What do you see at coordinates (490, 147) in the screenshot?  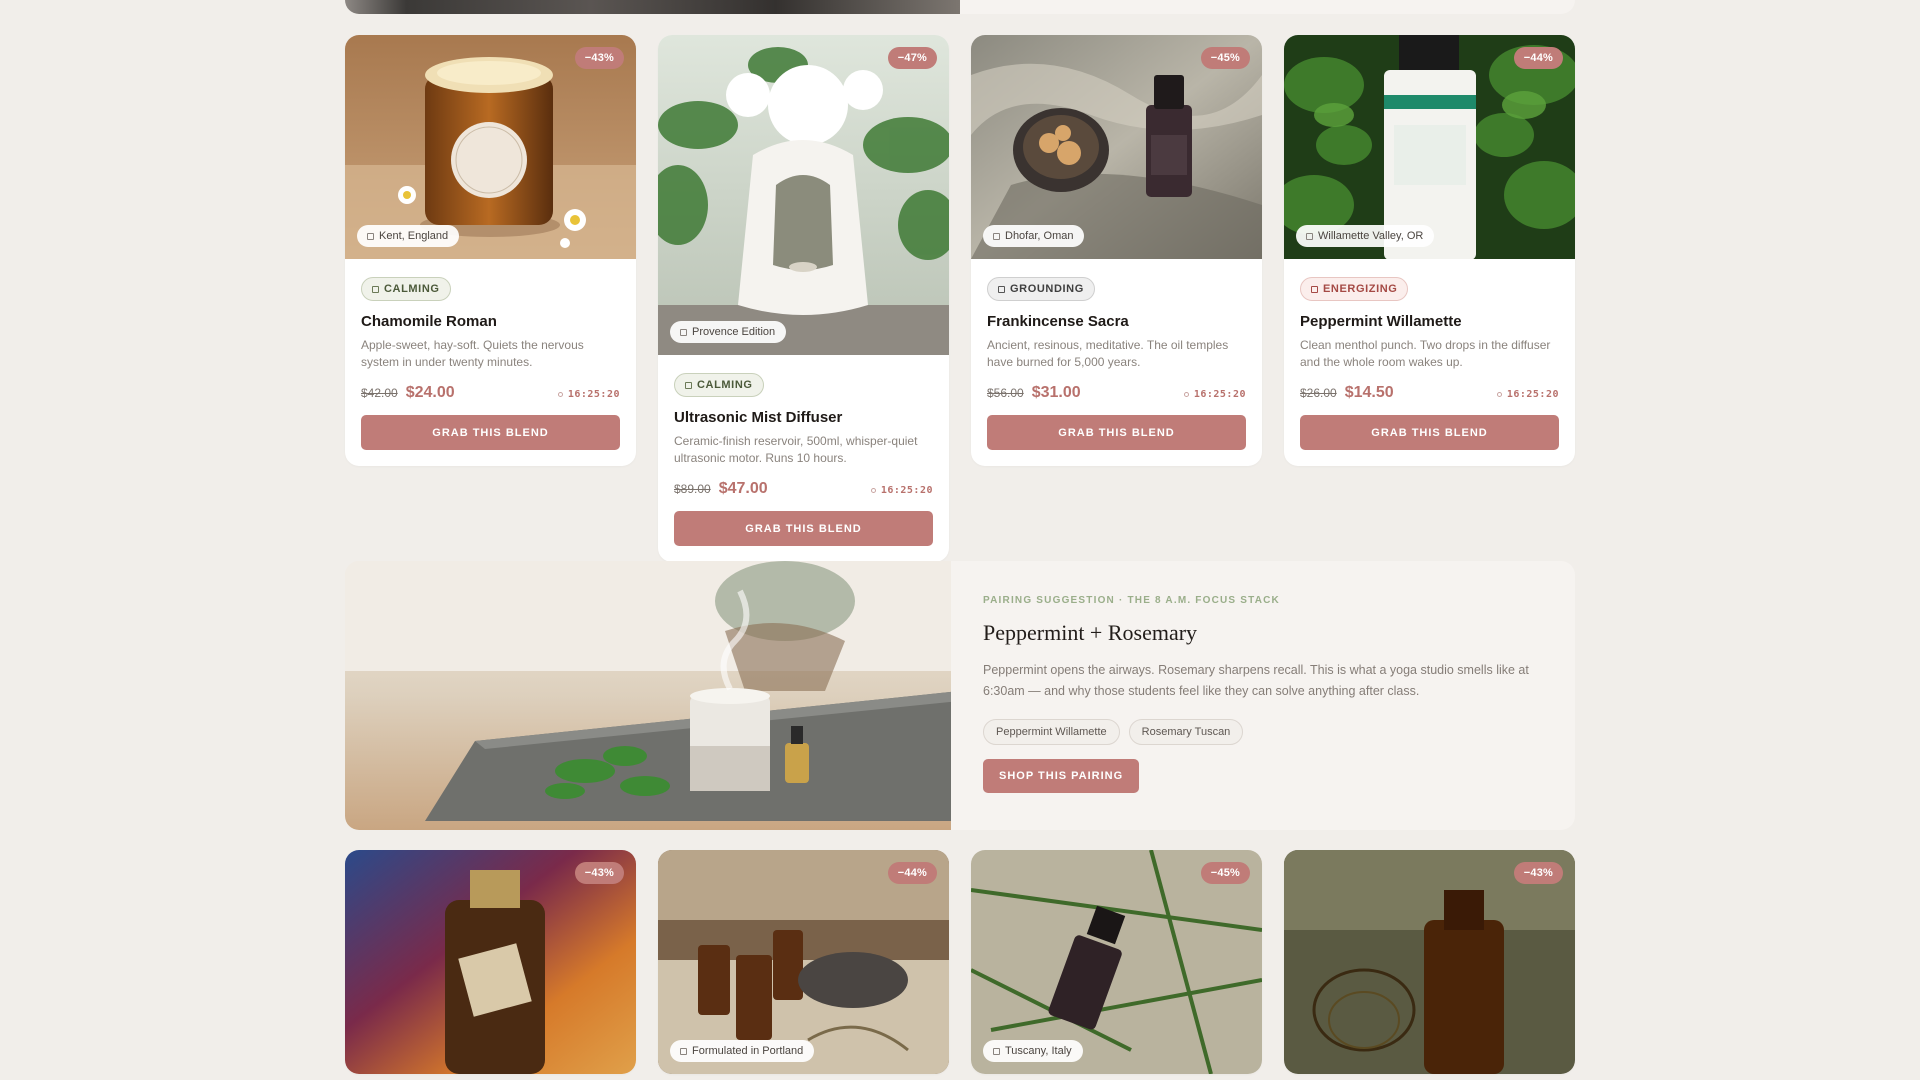 I see `product-photo: −43% Kent, England` at bounding box center [490, 147].